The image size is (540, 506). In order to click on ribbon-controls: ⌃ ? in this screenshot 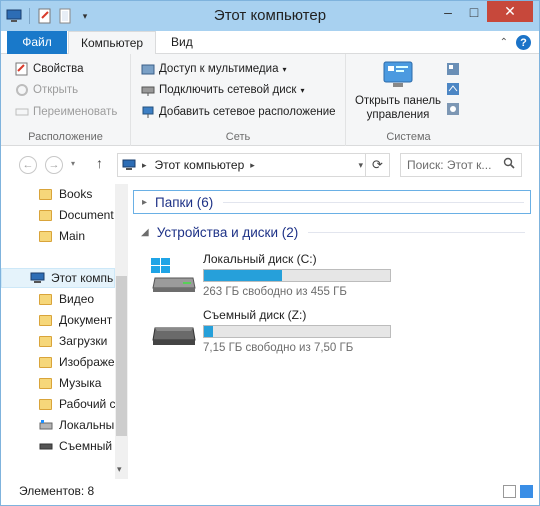, I will do `click(515, 42)`.